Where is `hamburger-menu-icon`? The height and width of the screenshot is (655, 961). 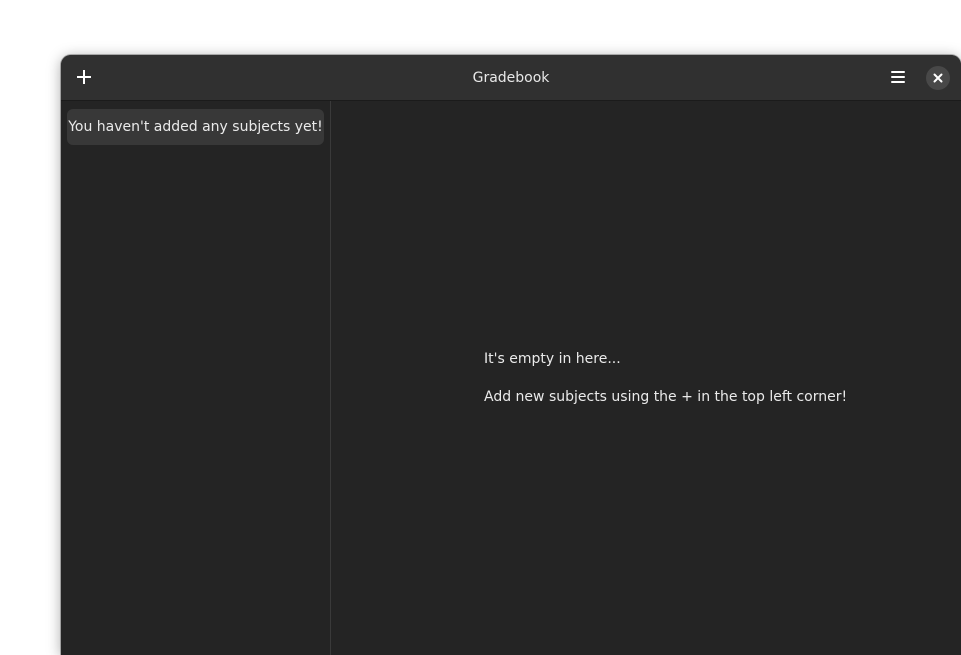
hamburger-menu-icon is located at coordinates (898, 77).